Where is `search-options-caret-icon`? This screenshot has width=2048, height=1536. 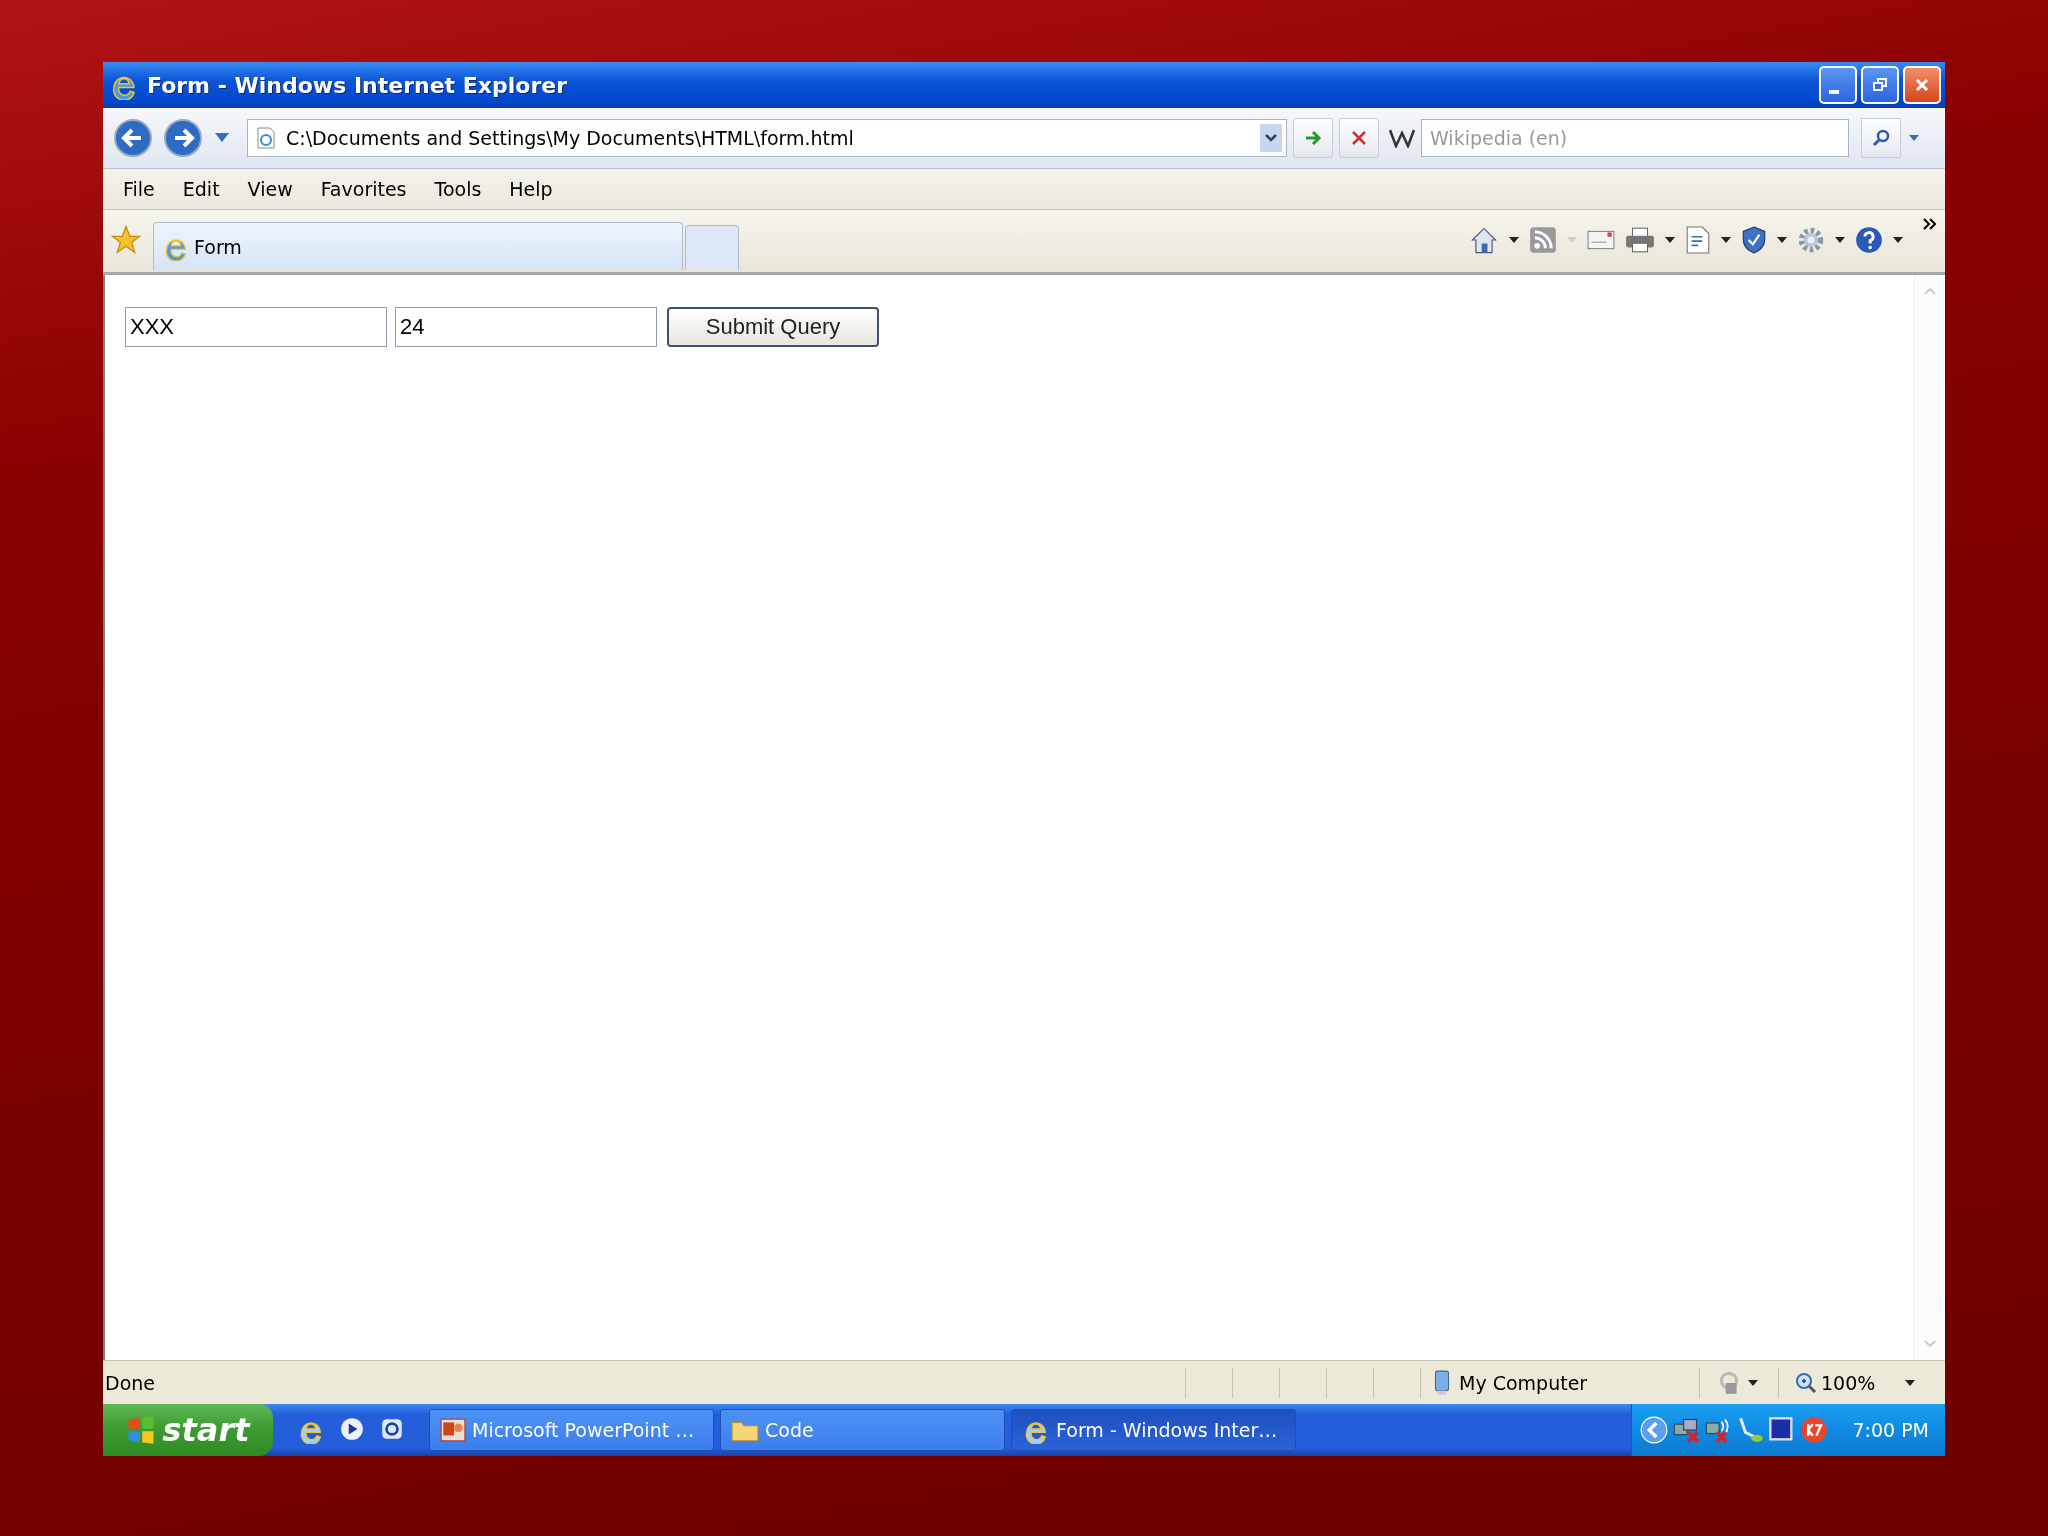
search-options-caret-icon is located at coordinates (1914, 138).